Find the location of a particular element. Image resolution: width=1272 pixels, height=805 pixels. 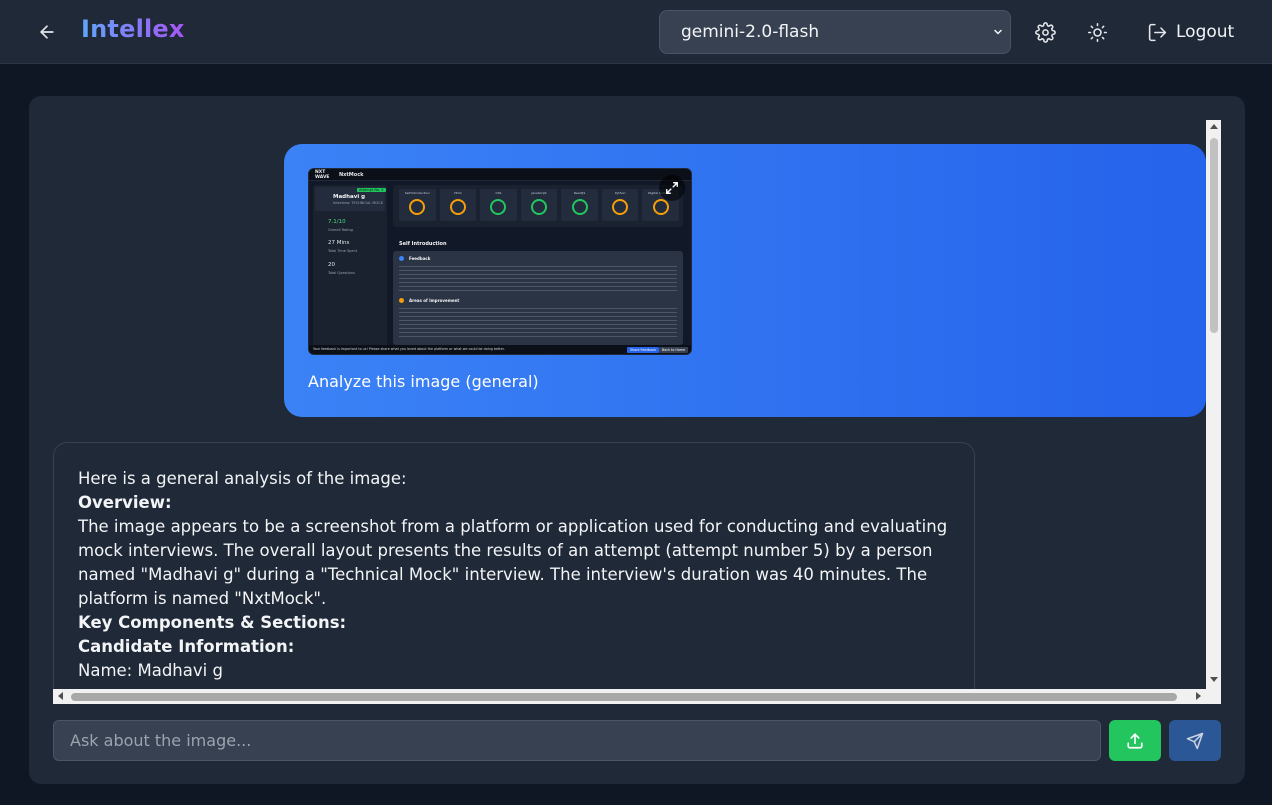

thumb-skill-label: Self Introduction is located at coordinates (417, 193).